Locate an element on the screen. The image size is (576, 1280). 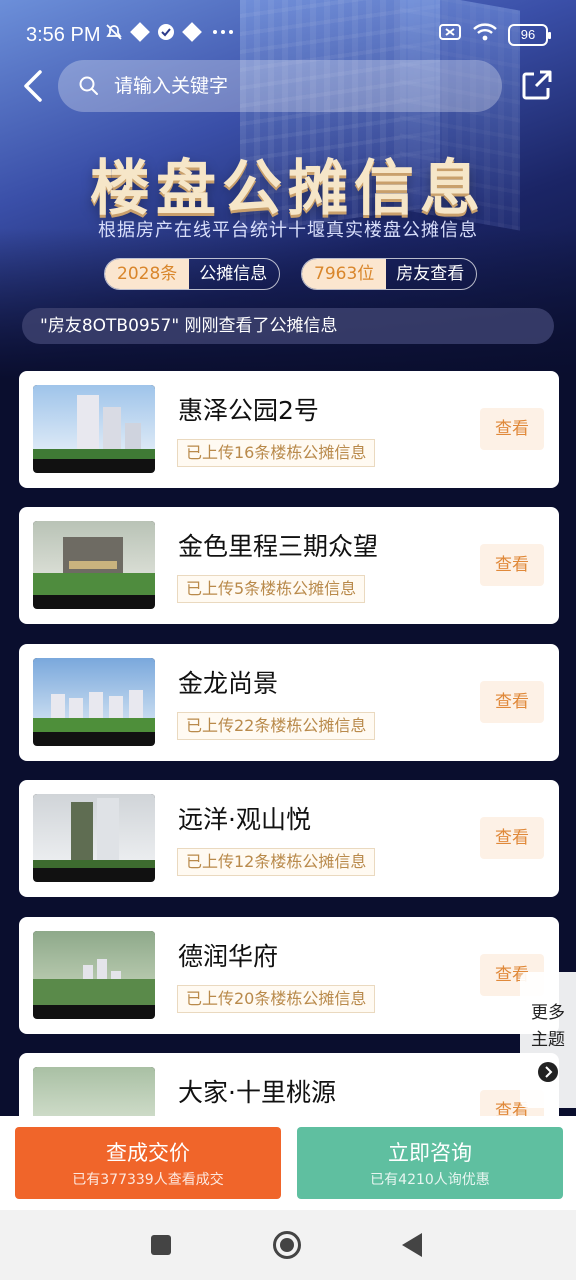
check-deal-price-button: 查成交价 已有377339人查看成交 is located at coordinates (148, 1163).